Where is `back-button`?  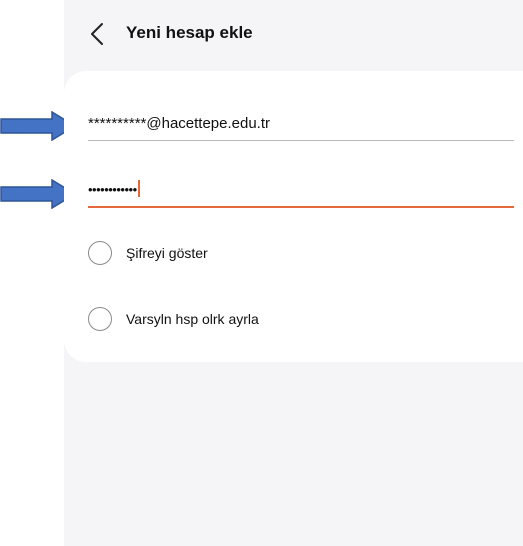
back-button is located at coordinates (97, 34).